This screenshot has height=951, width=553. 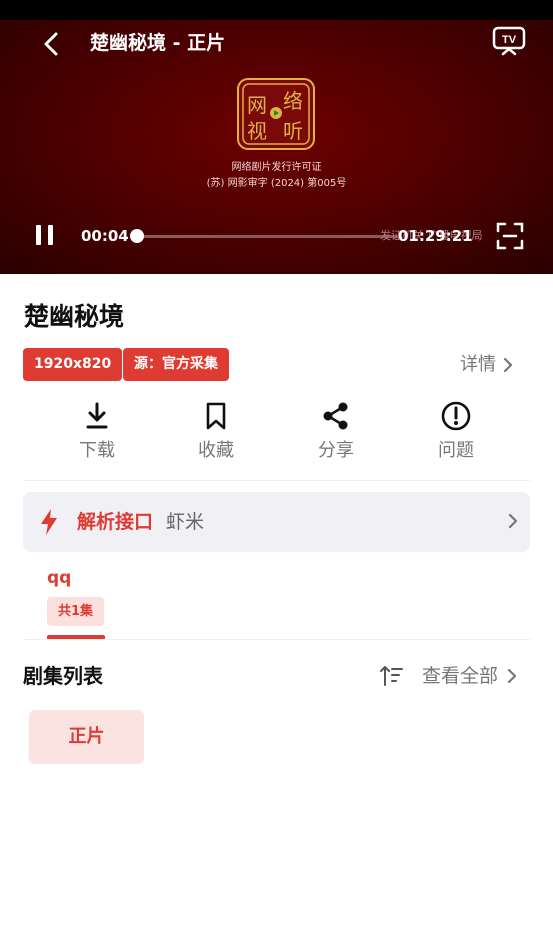 What do you see at coordinates (216, 450) in the screenshot?
I see `bookmark-label: 收藏` at bounding box center [216, 450].